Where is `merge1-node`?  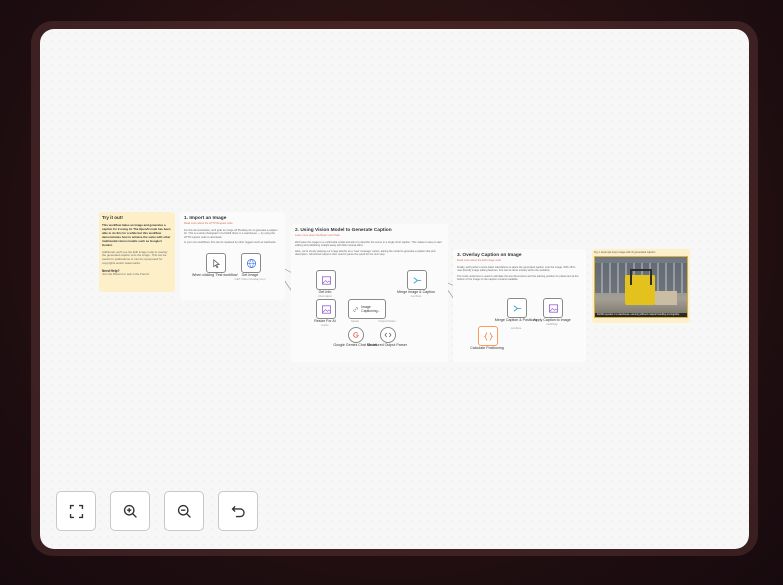 merge1-node is located at coordinates (417, 280).